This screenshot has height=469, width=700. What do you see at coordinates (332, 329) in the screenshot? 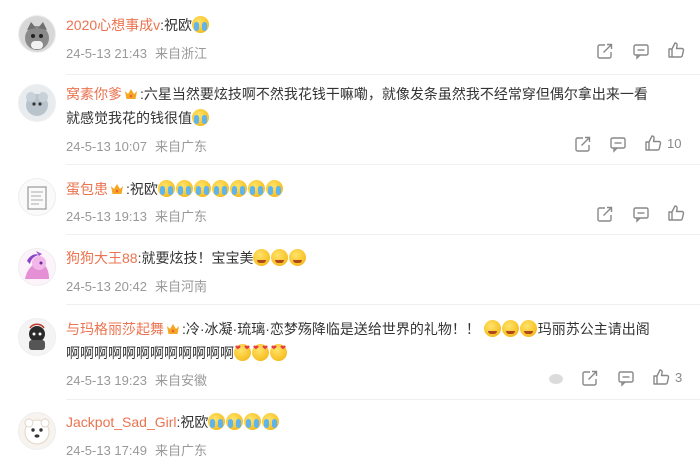
I see `comment-text: 冷·冰凝·琉璃·恋梦殇降临是送给世界的礼物！！` at bounding box center [332, 329].